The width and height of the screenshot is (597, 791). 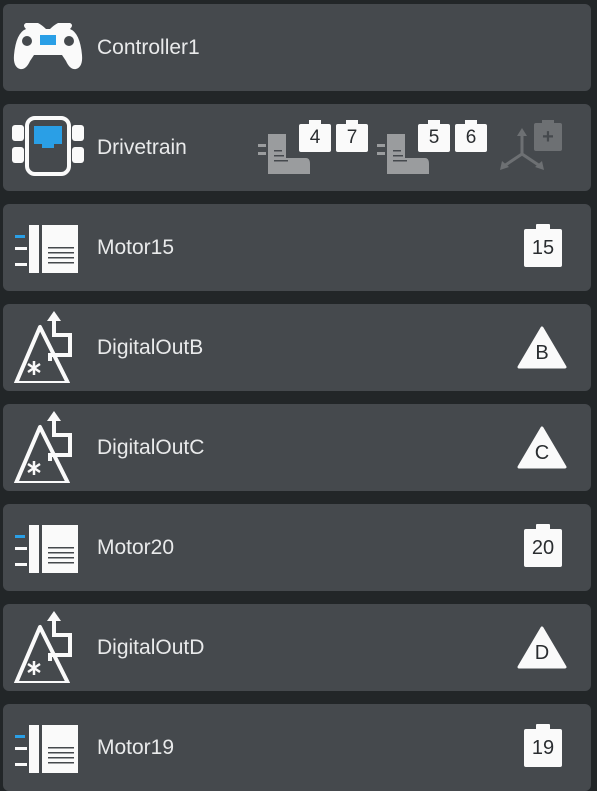 What do you see at coordinates (48, 146) in the screenshot?
I see `drivetrain-icon` at bounding box center [48, 146].